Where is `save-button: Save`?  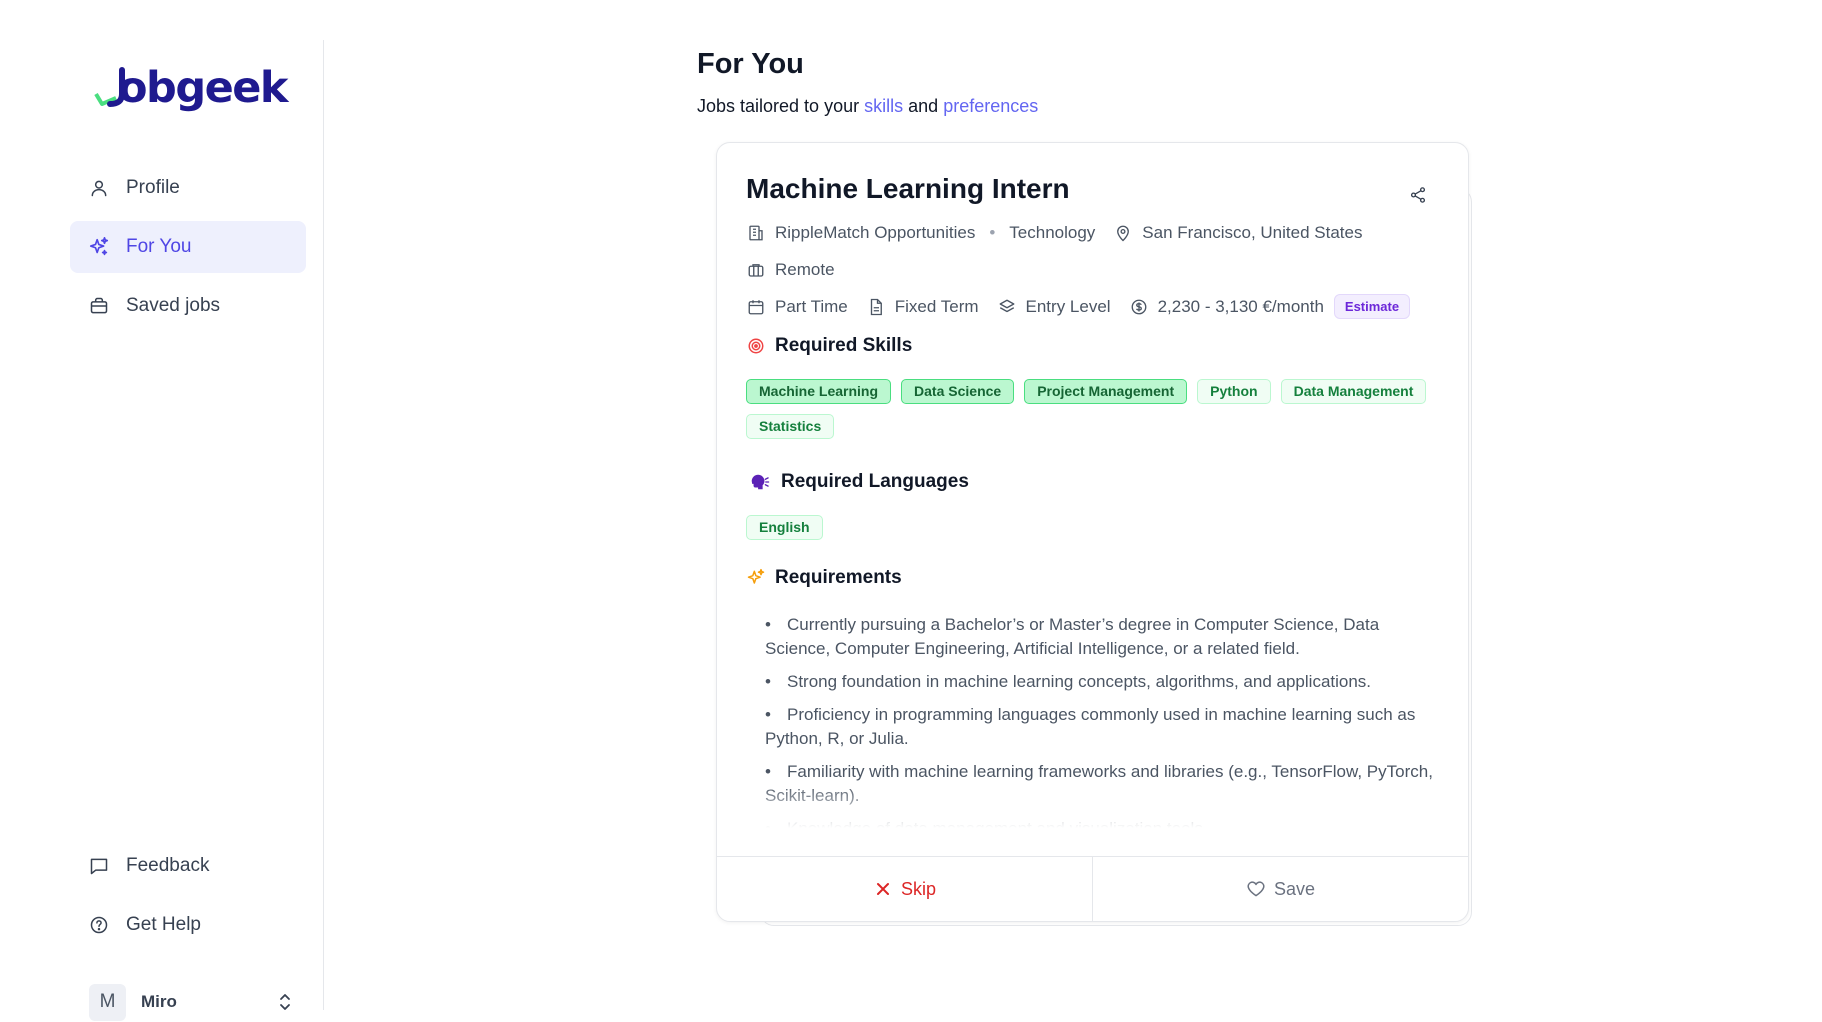 save-button: Save is located at coordinates (1280, 889).